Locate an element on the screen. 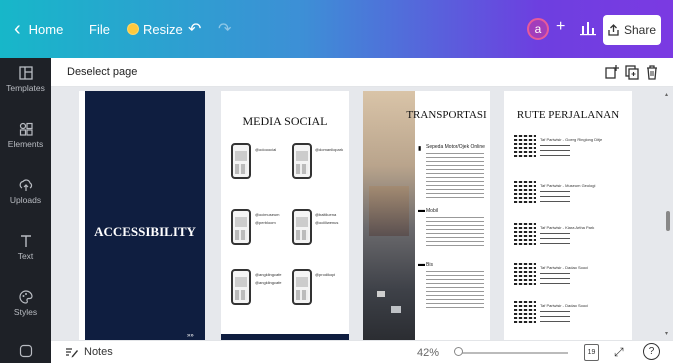  fullscreen-icon: ⤢ is located at coordinates (619, 352).